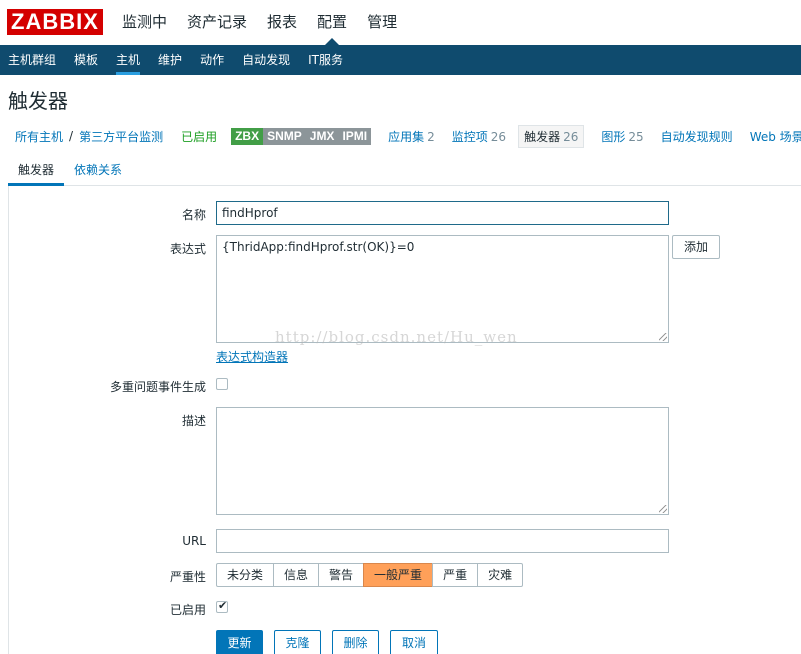 This screenshot has height=654, width=801. What do you see at coordinates (245, 575) in the screenshot?
I see `severity-not-classified: 未分类` at bounding box center [245, 575].